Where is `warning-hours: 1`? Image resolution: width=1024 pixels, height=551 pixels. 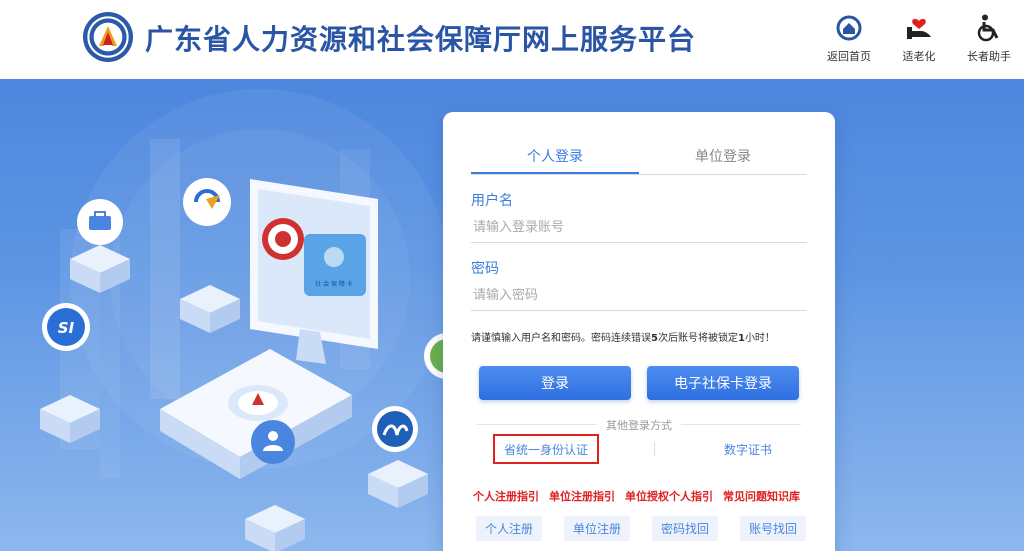 warning-hours: 1 is located at coordinates (741, 338).